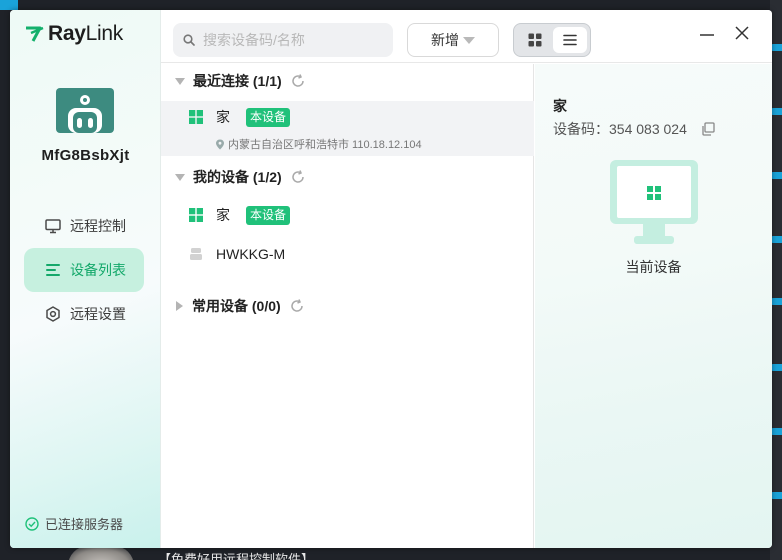 This screenshot has width=782, height=560. Describe the element at coordinates (101, 553) in the screenshot. I see `desktop-avatar-fragment` at that location.